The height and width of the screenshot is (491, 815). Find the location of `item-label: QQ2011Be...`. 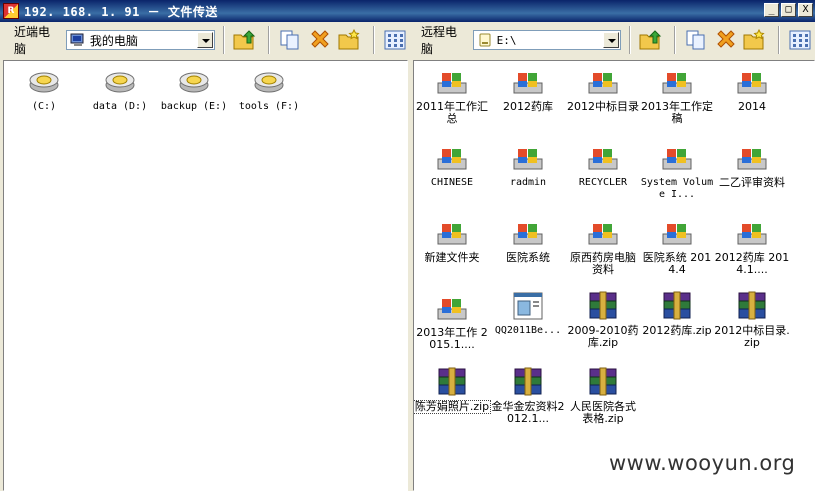

item-label: QQ2011Be... is located at coordinates (528, 330).